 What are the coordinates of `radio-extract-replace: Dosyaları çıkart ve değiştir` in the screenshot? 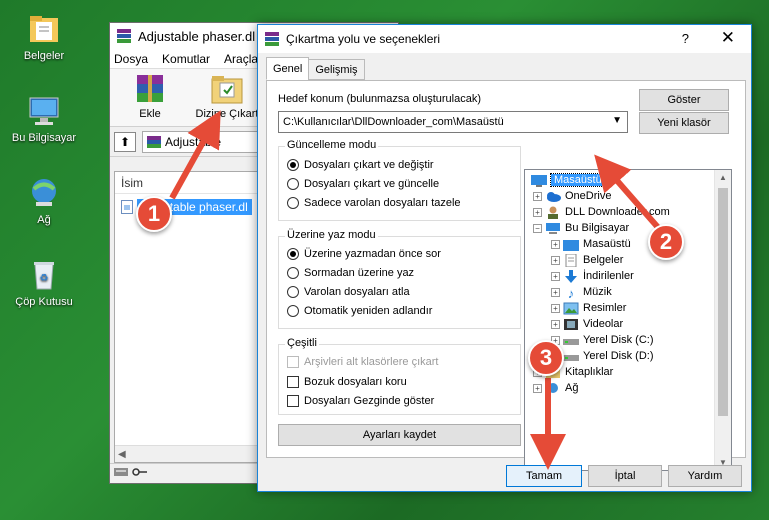 It's located at (360, 165).